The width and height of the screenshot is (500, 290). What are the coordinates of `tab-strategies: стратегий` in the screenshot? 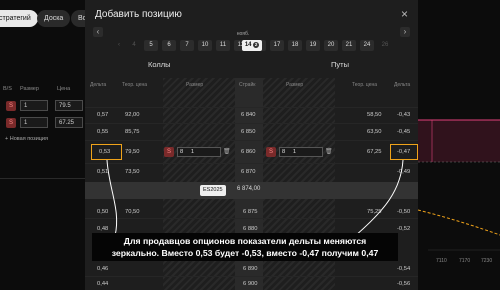 It's located at (19, 18).